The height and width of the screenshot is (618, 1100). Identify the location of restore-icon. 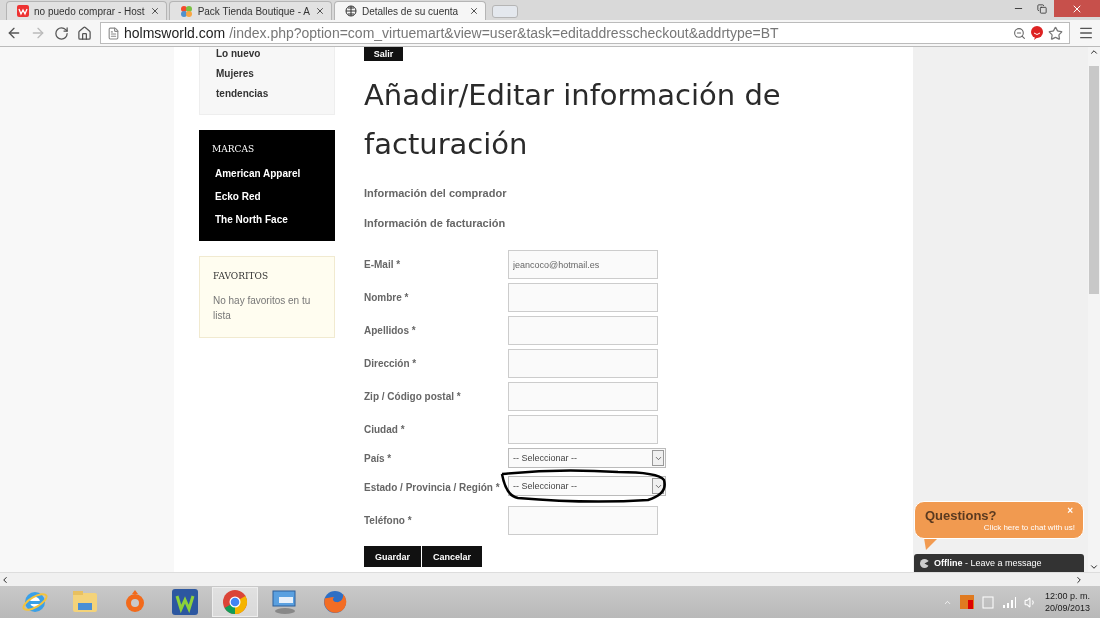
(1042, 8).